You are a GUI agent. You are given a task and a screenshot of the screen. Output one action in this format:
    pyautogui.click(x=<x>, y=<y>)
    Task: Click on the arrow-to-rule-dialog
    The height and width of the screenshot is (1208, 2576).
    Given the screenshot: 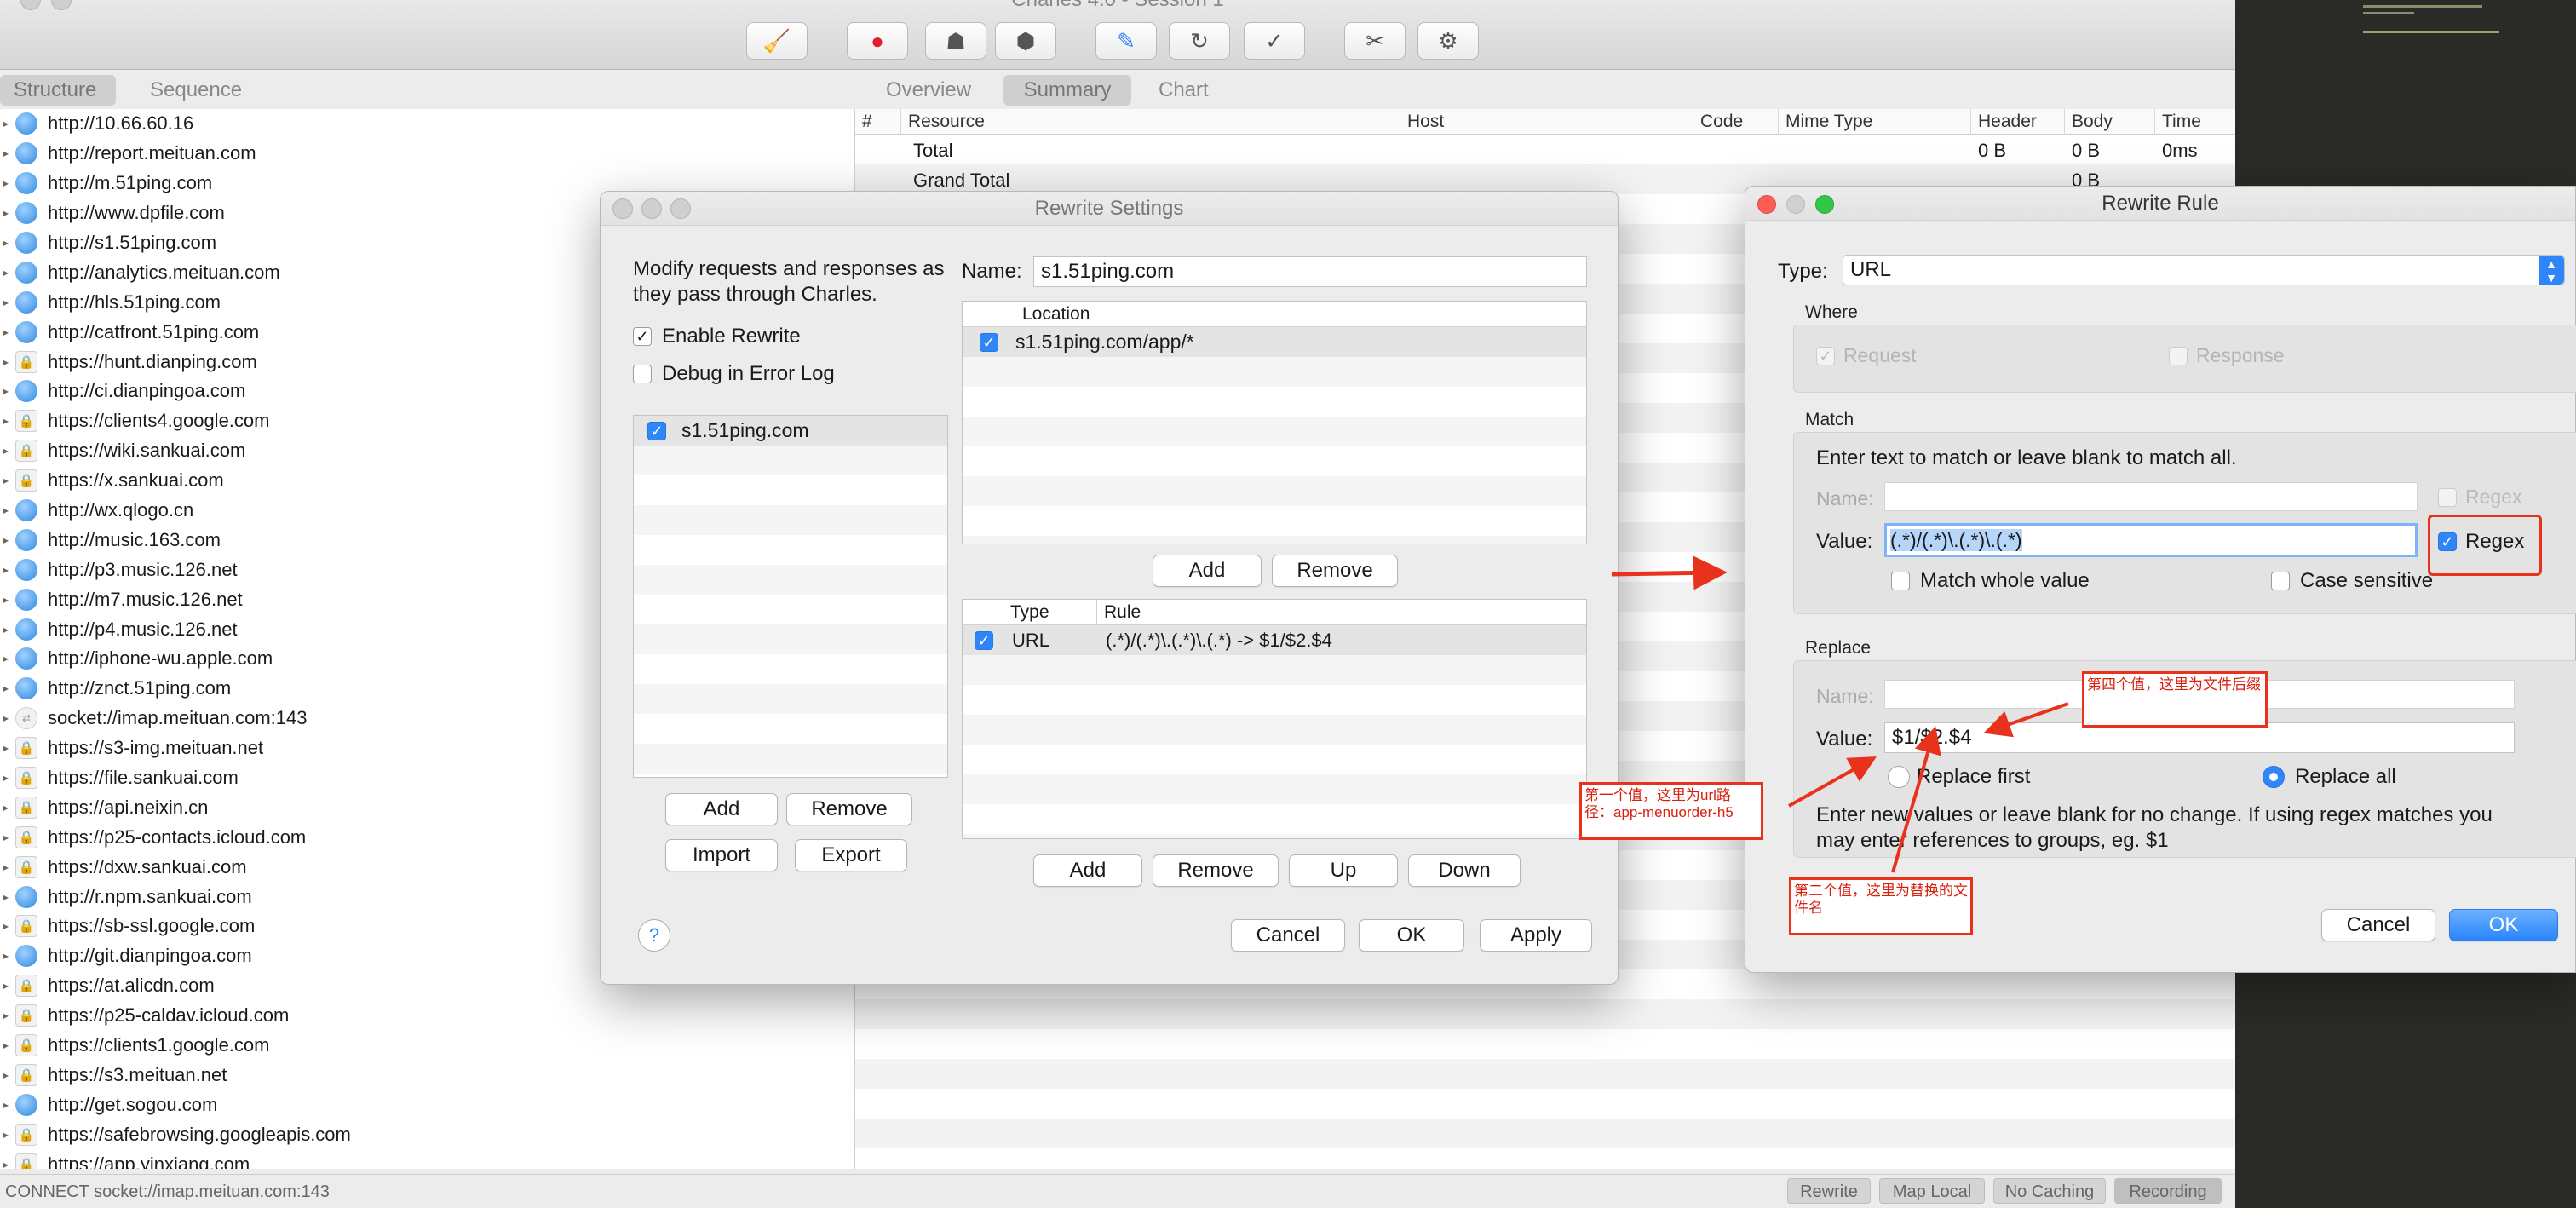 What is the action you would take?
    pyautogui.click(x=1670, y=572)
    